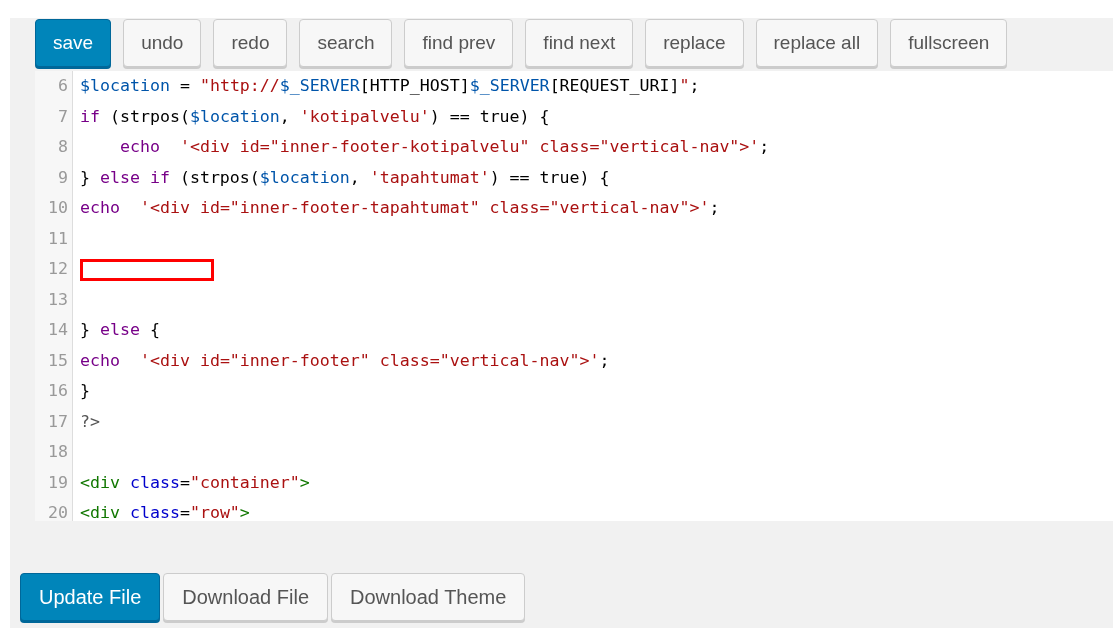  What do you see at coordinates (120, 330) in the screenshot?
I see `code-line: } else {` at bounding box center [120, 330].